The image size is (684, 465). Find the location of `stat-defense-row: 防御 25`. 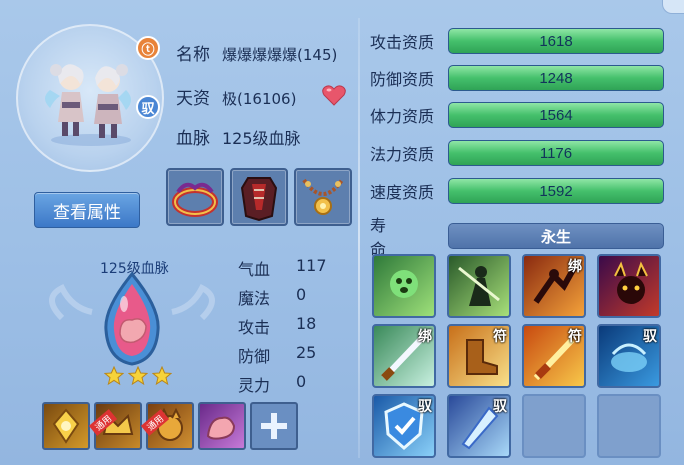

stat-defense-row: 防御 25 is located at coordinates (287, 355).